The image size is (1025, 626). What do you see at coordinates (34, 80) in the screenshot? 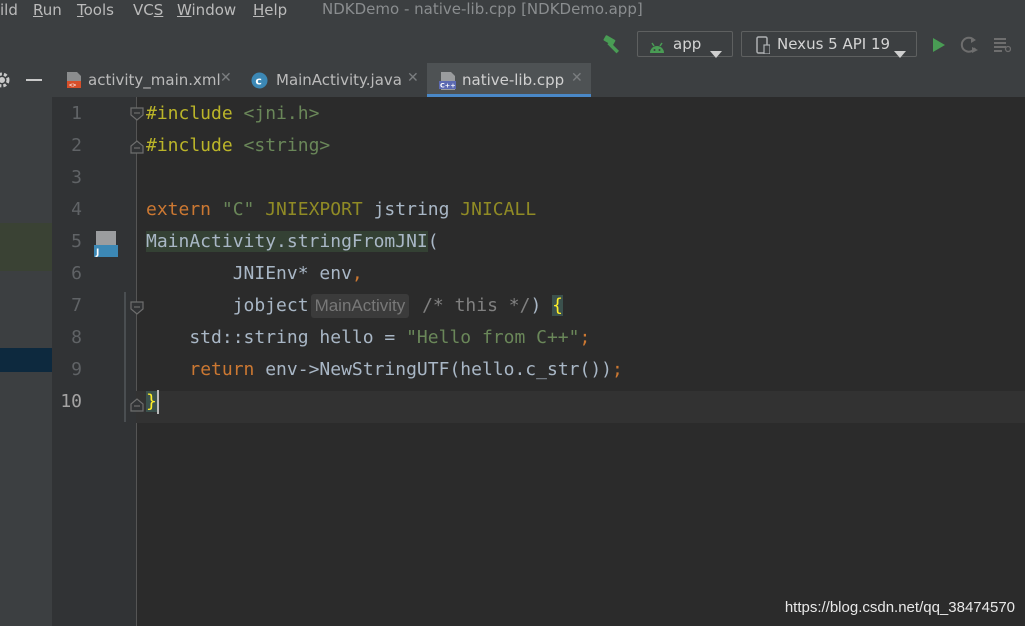
I see `minimize-icon` at bounding box center [34, 80].